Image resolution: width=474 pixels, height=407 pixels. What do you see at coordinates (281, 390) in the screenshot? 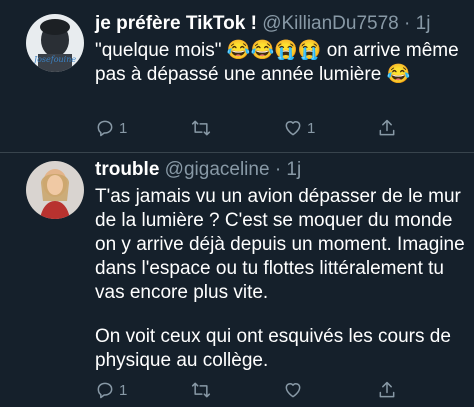
I see `tweet-actions: 1` at bounding box center [281, 390].